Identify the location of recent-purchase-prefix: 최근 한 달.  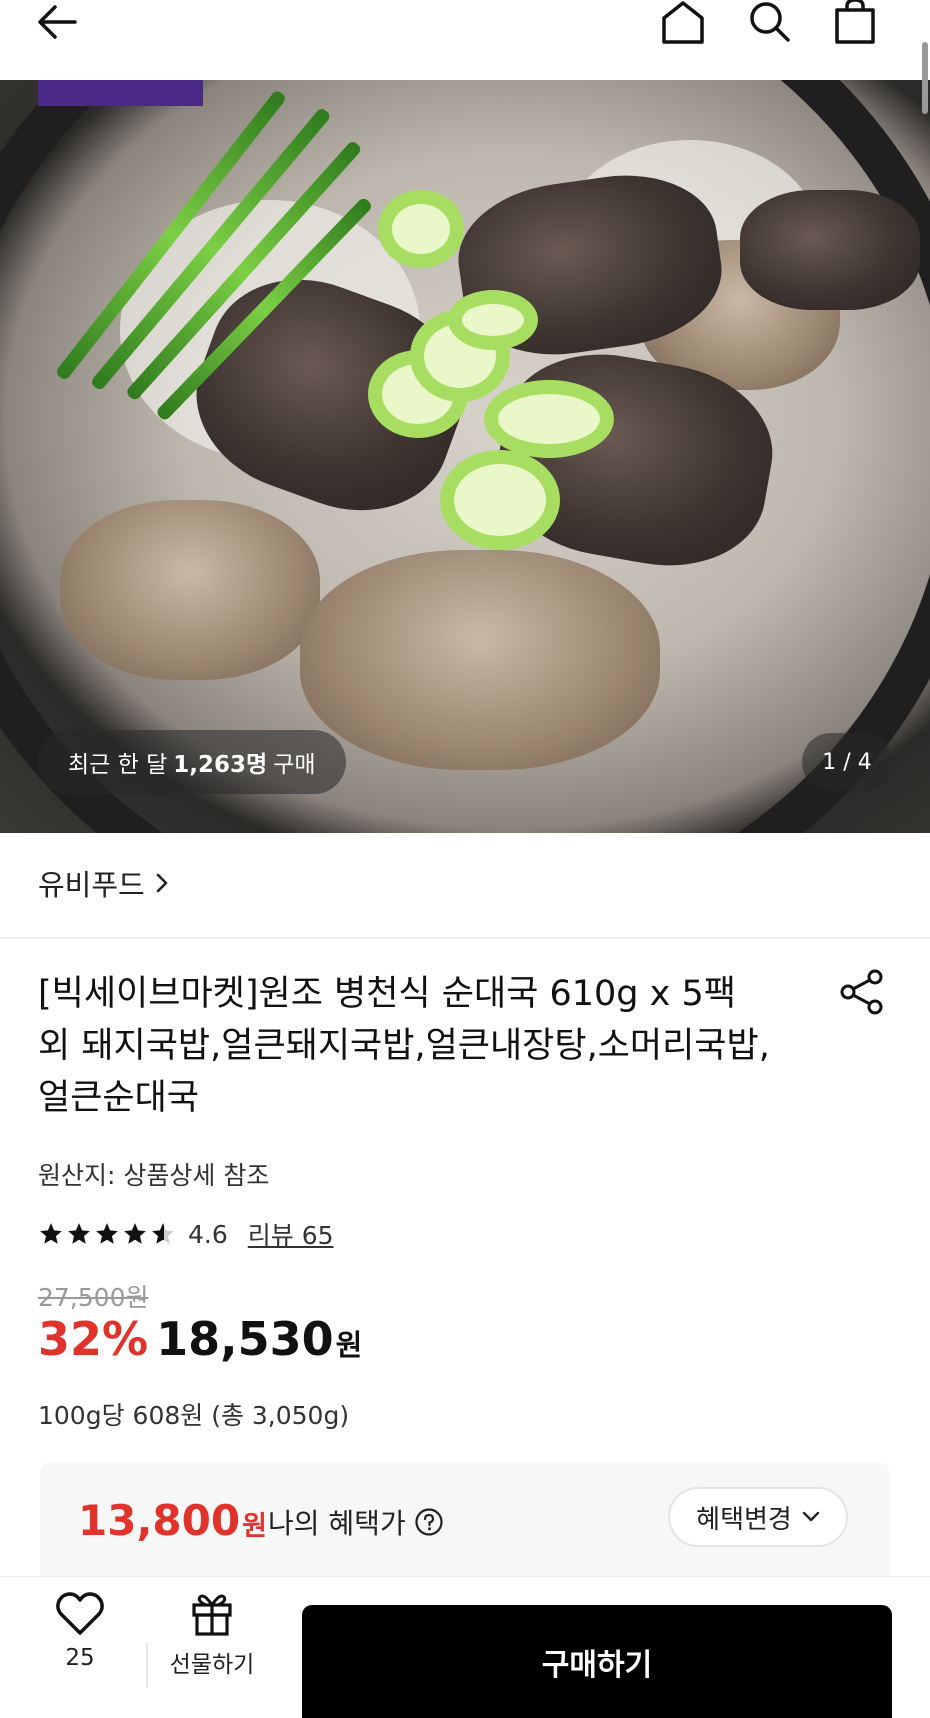
(118, 765).